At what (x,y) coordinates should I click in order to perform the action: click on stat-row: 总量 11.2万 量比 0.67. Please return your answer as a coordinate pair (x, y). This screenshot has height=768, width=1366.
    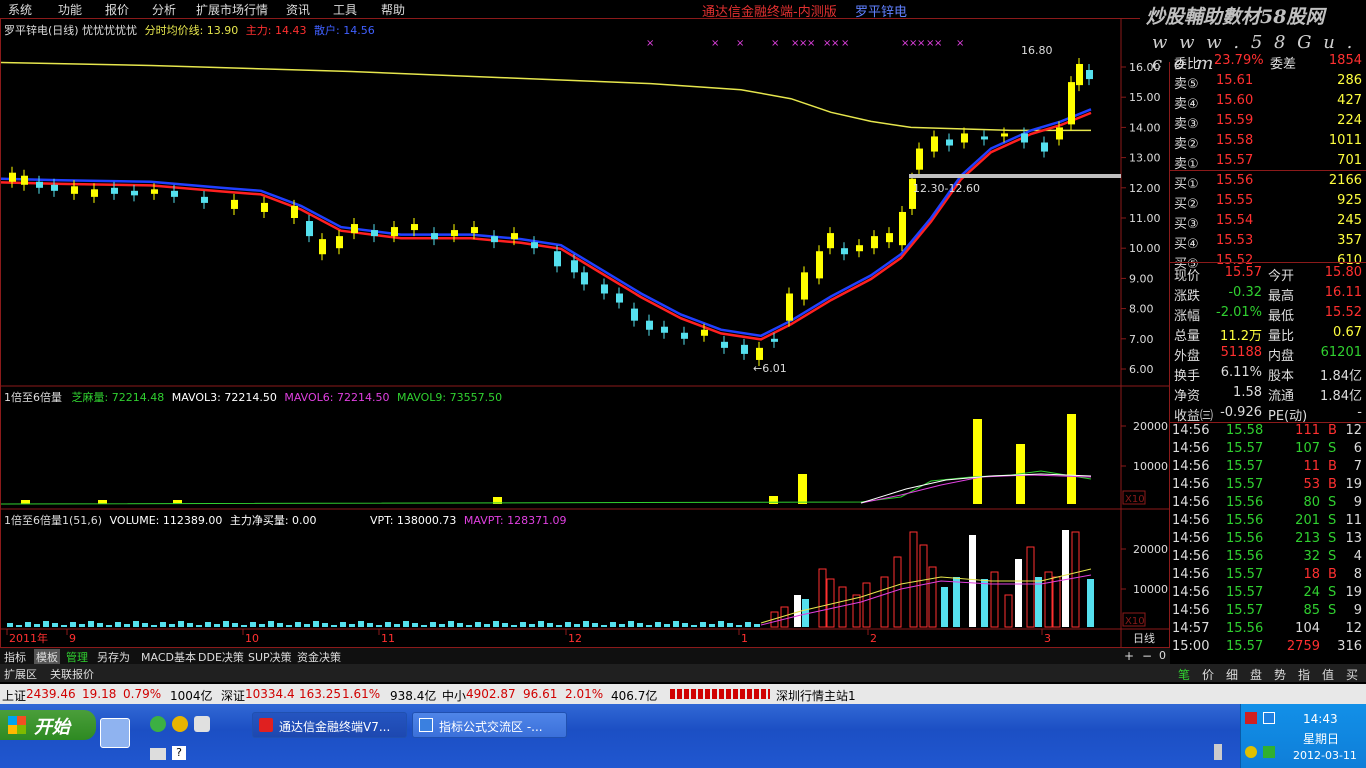
    Looking at the image, I should click on (1268, 334).